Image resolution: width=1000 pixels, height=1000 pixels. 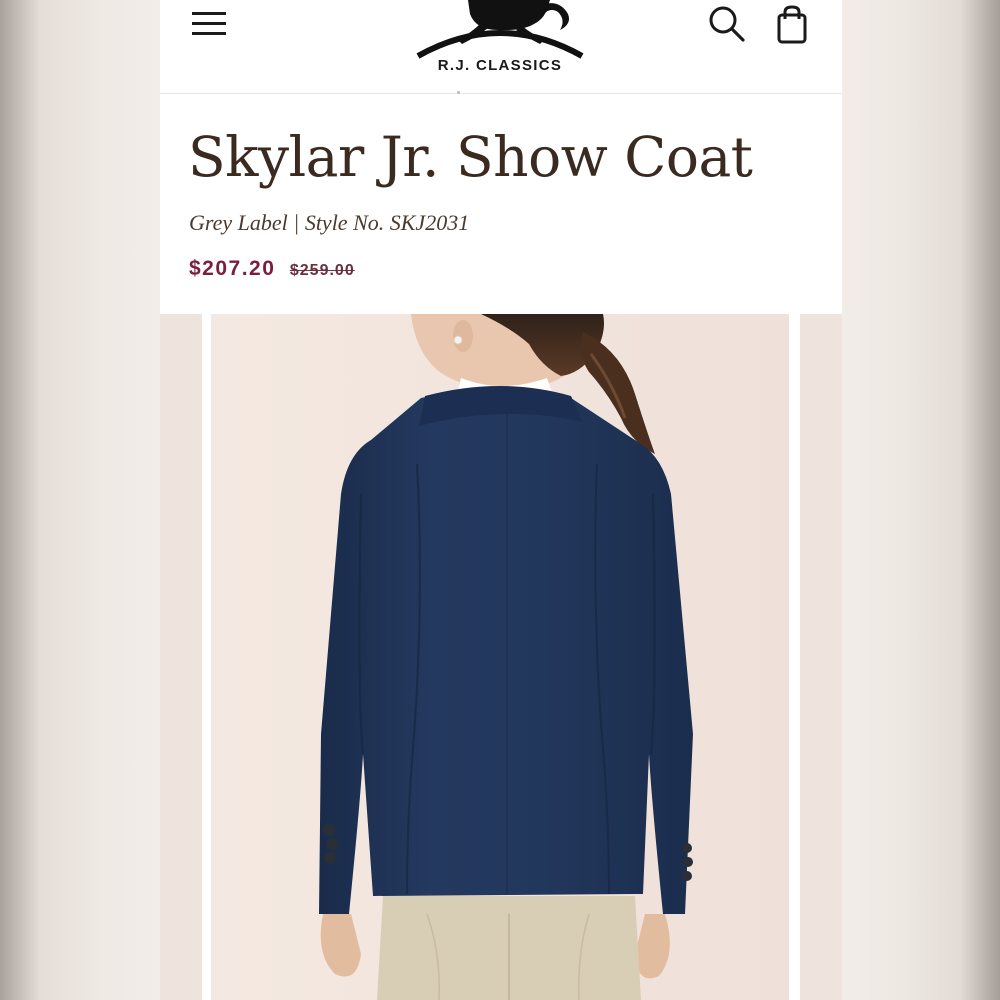 What do you see at coordinates (500, 65) in the screenshot?
I see `brand-name: R.J. CLASSICS` at bounding box center [500, 65].